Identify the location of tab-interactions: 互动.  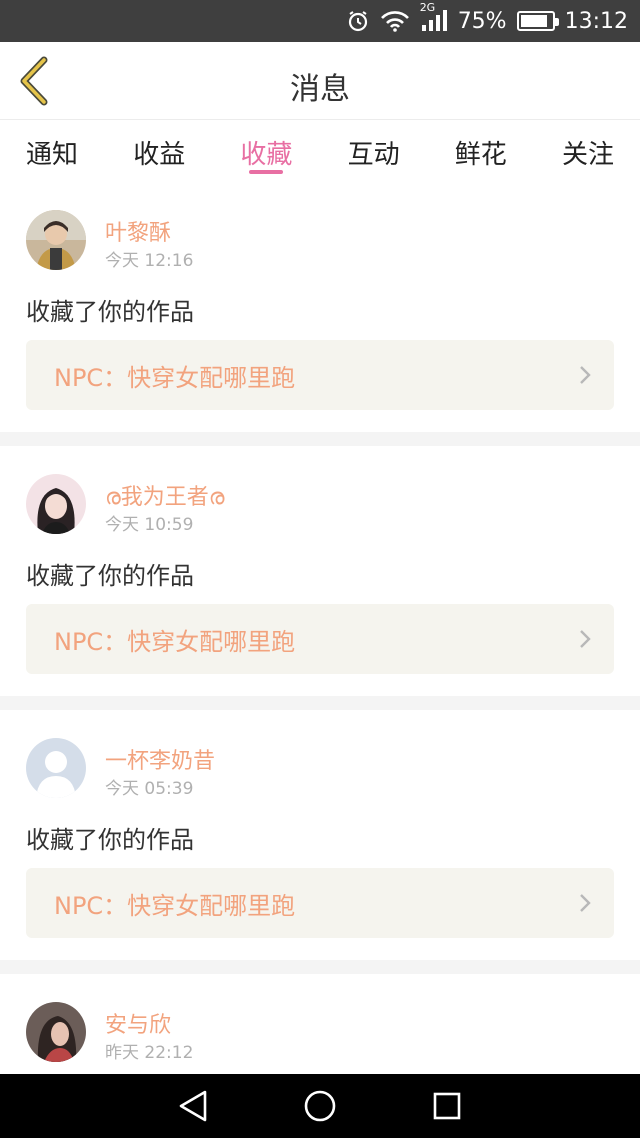
(374, 151).